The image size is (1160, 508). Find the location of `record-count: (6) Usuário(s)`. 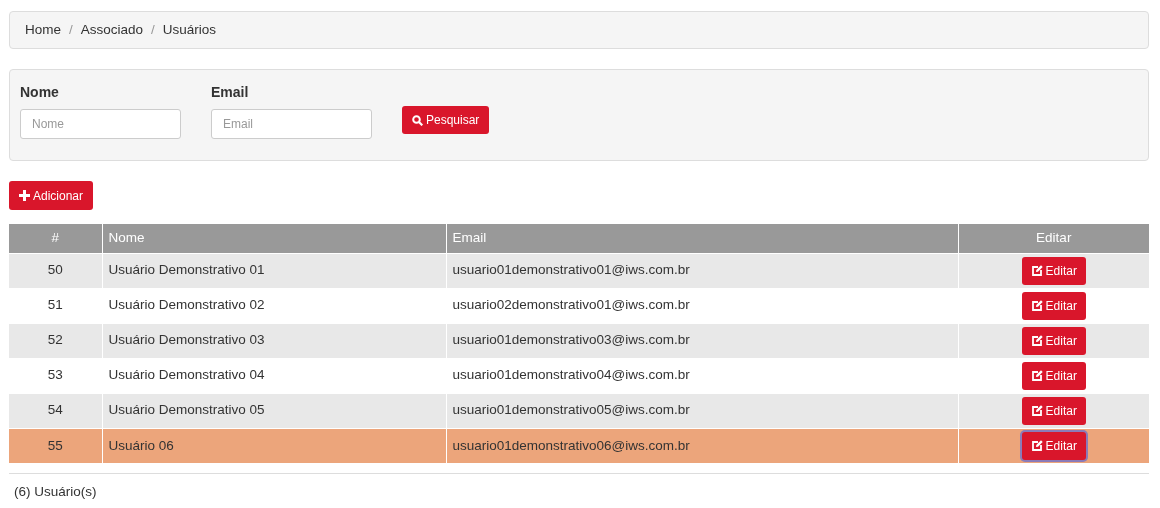

record-count: (6) Usuário(s) is located at coordinates (55, 491).